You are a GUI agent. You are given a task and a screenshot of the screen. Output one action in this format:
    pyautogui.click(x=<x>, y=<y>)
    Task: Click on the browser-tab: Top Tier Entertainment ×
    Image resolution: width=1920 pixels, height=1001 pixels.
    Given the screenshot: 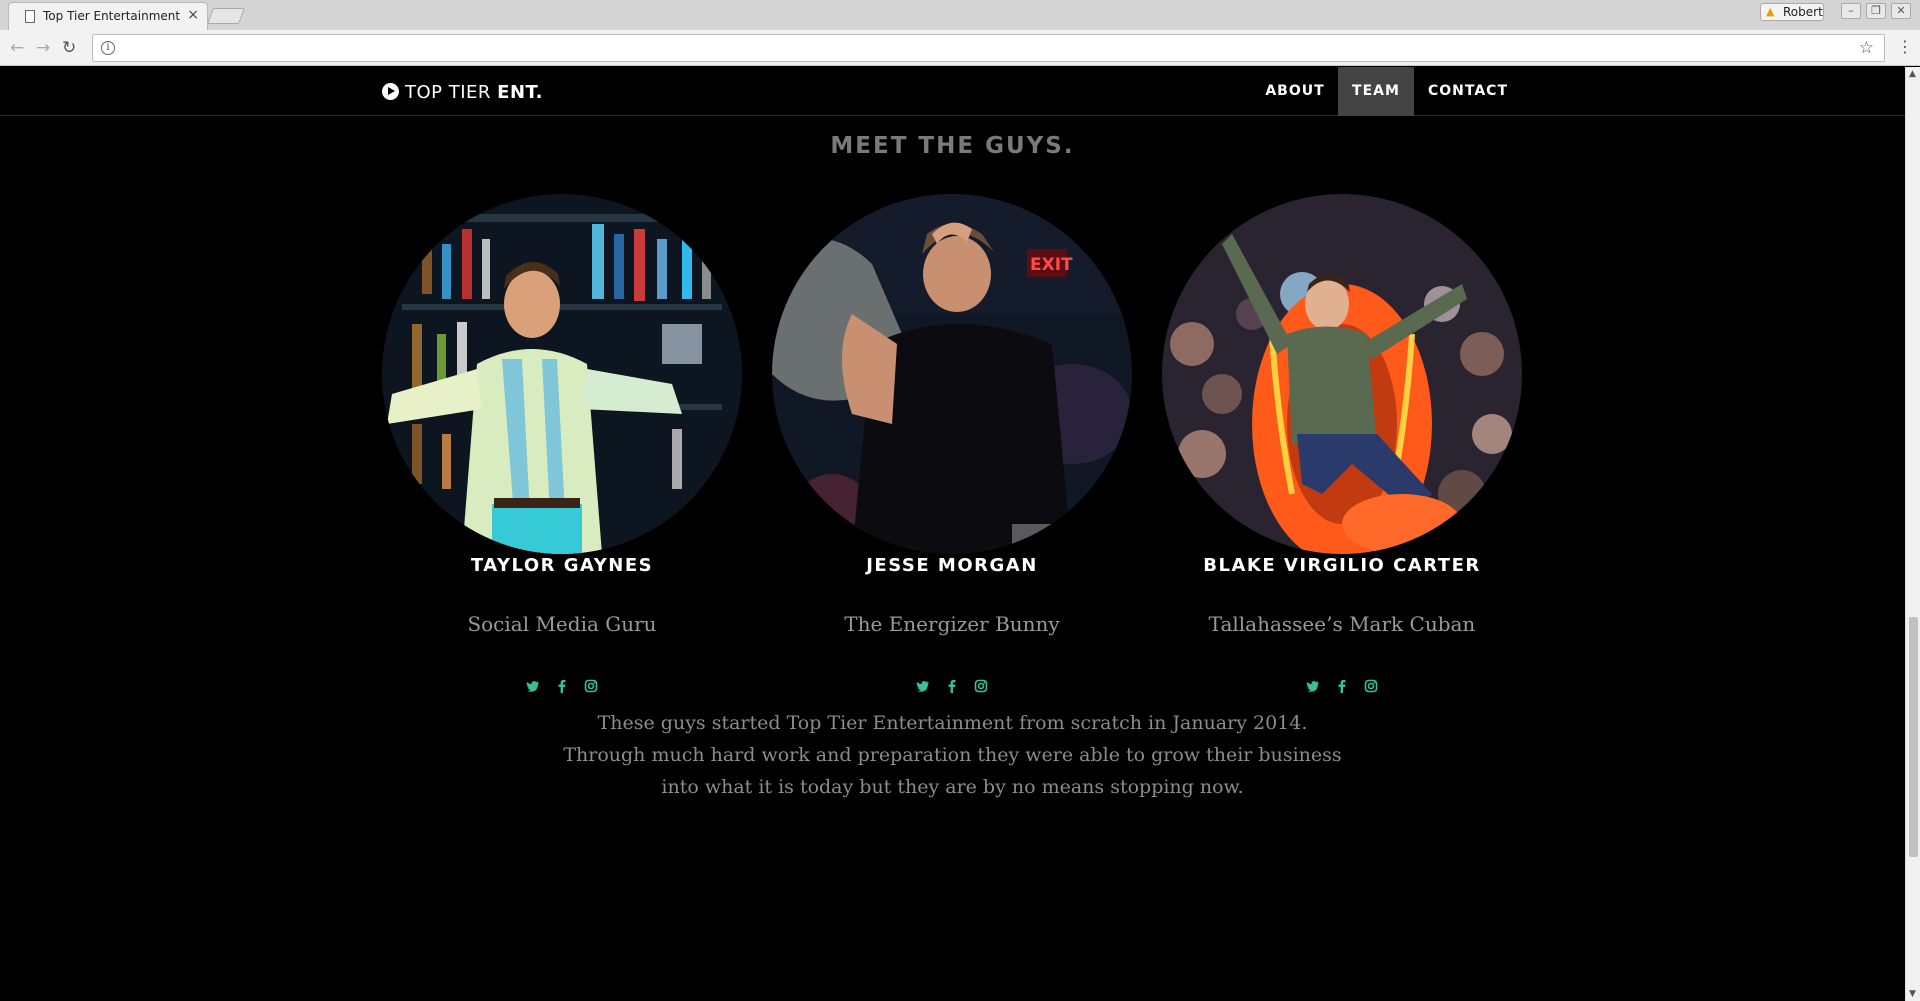 What is the action you would take?
    pyautogui.click(x=108, y=16)
    